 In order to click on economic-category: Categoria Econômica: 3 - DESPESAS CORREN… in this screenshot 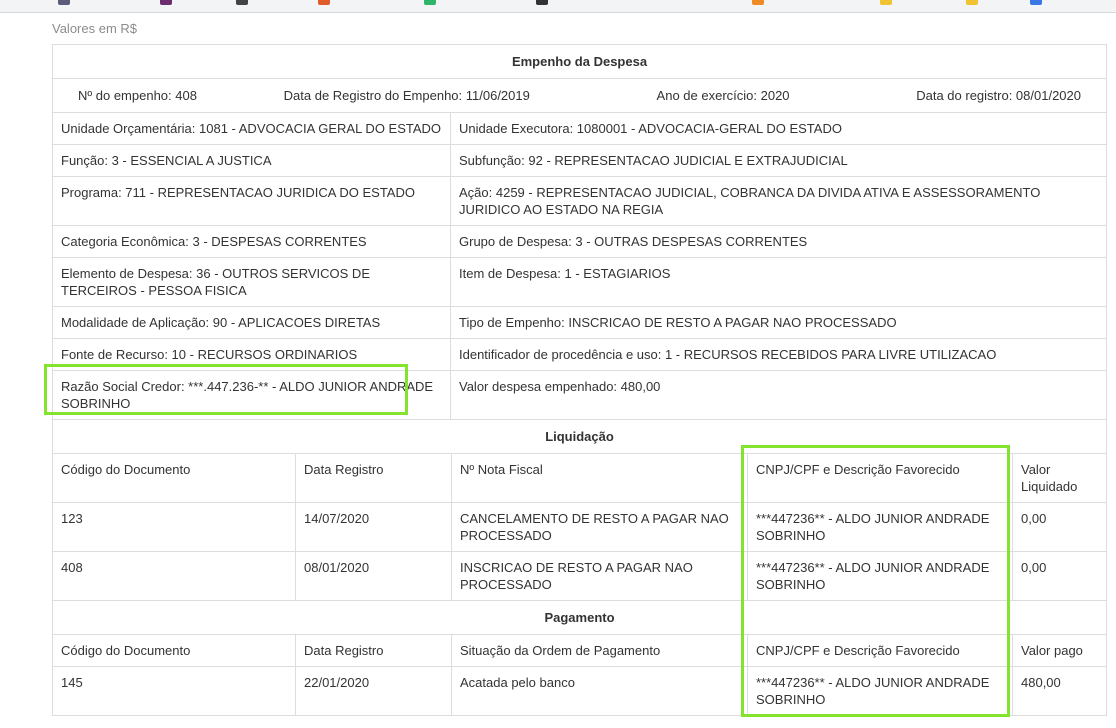, I will do `click(251, 241)`.